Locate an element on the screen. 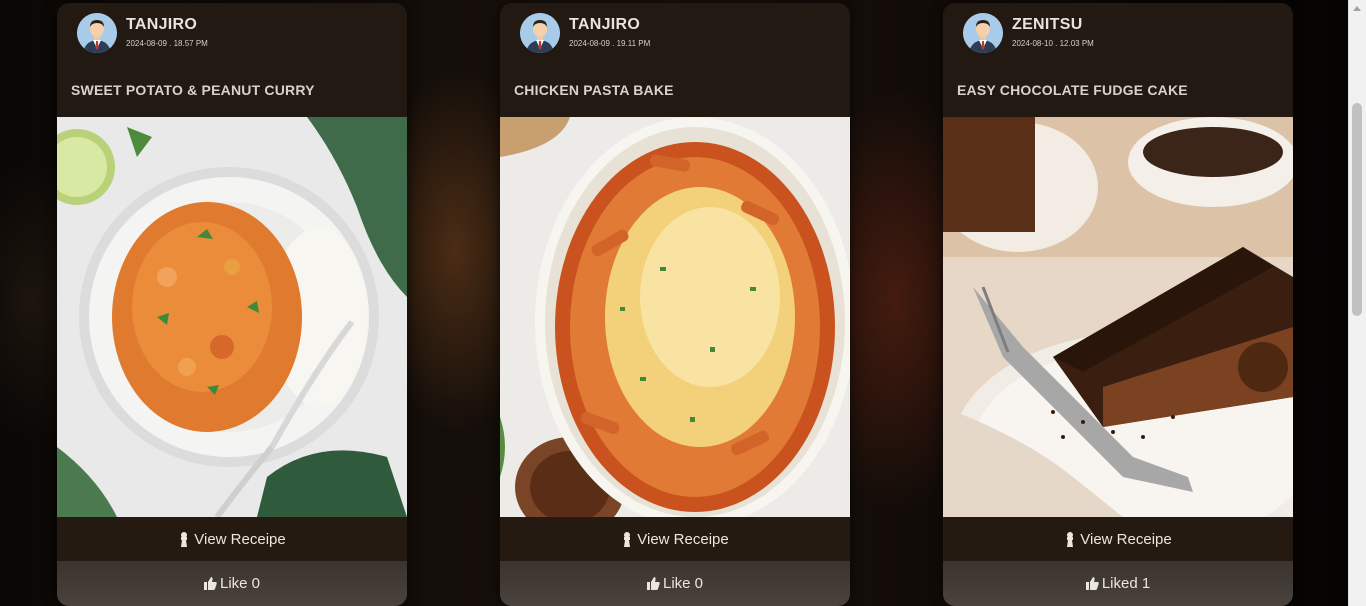  like-button: Liked 1 is located at coordinates (1118, 583).